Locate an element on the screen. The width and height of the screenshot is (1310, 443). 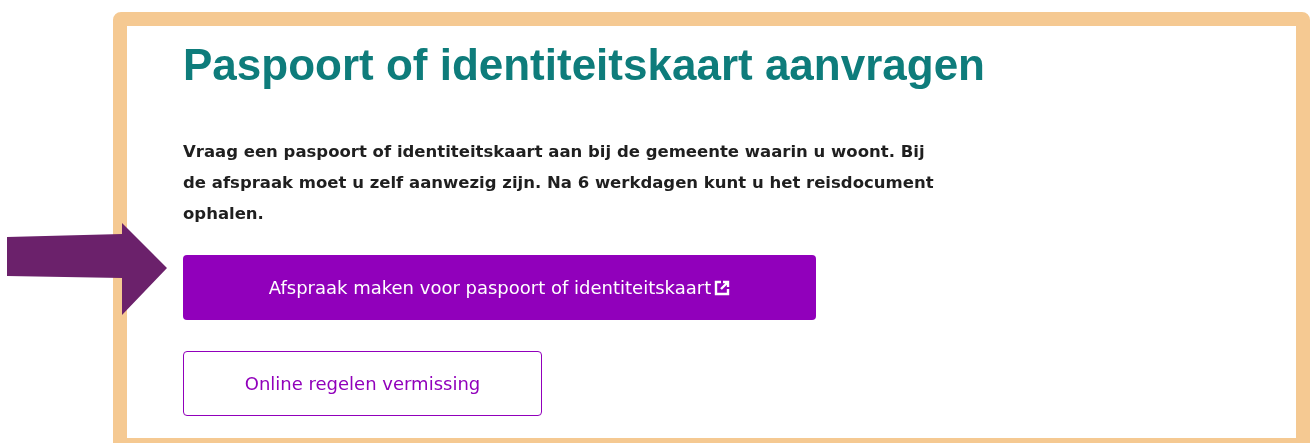
page-title: Paspoort of identiteitskaart aanvragen is located at coordinates (584, 65).